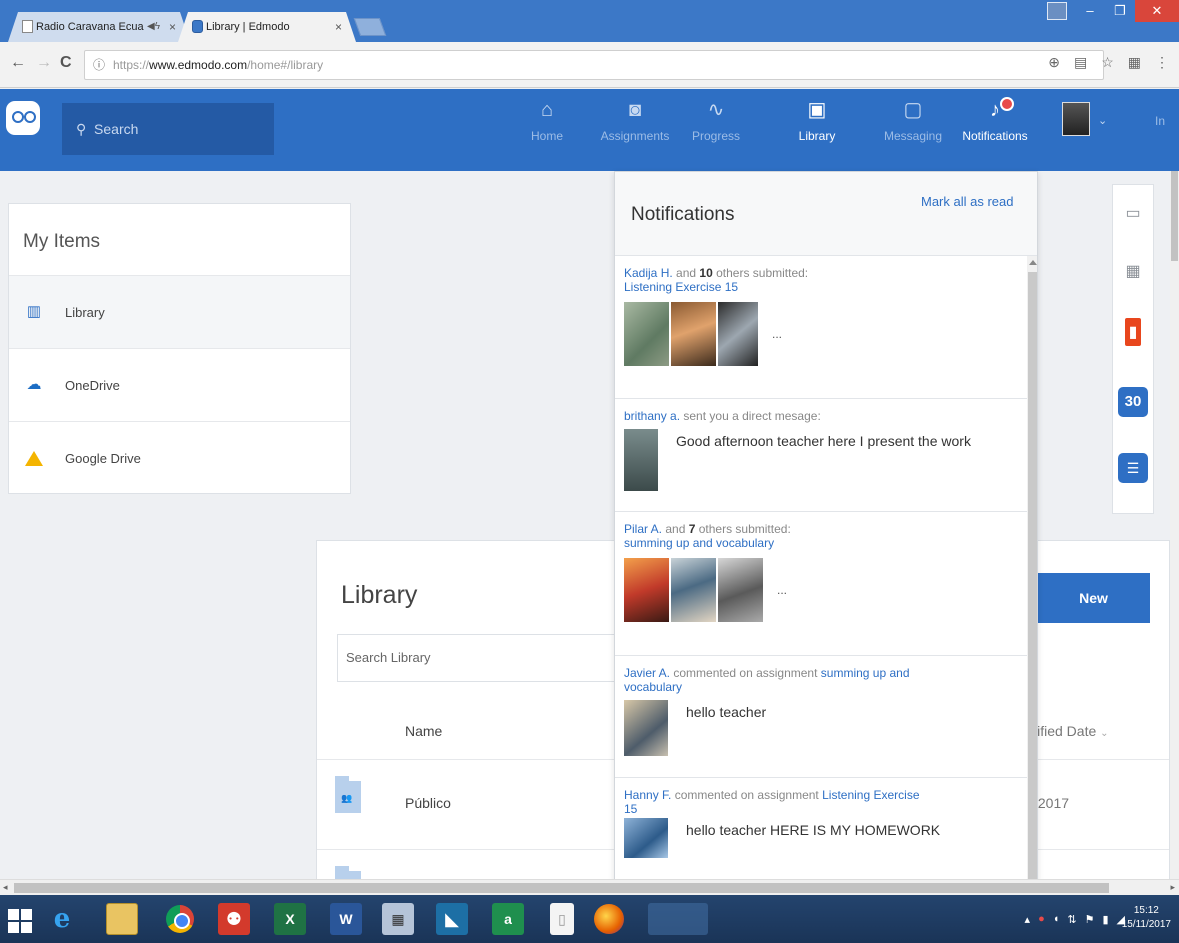 This screenshot has height=943, width=1179. What do you see at coordinates (547, 120) in the screenshot?
I see `nav-home: ⌂ Home` at bounding box center [547, 120].